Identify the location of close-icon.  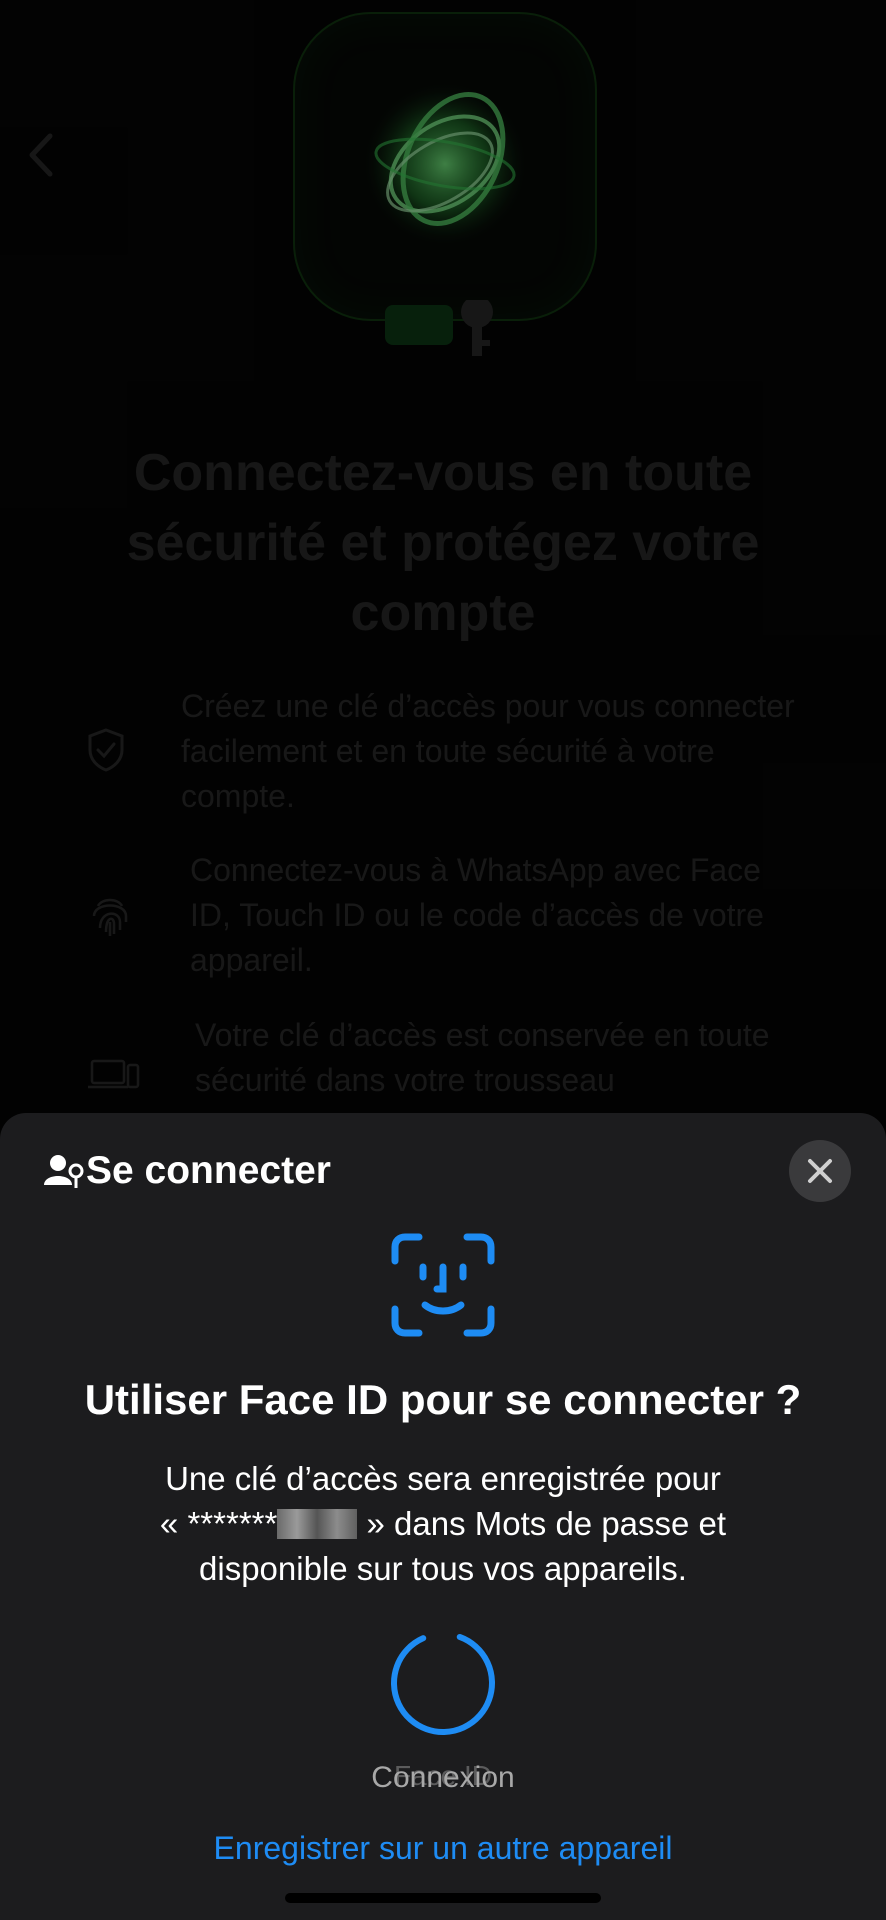
(820, 1171).